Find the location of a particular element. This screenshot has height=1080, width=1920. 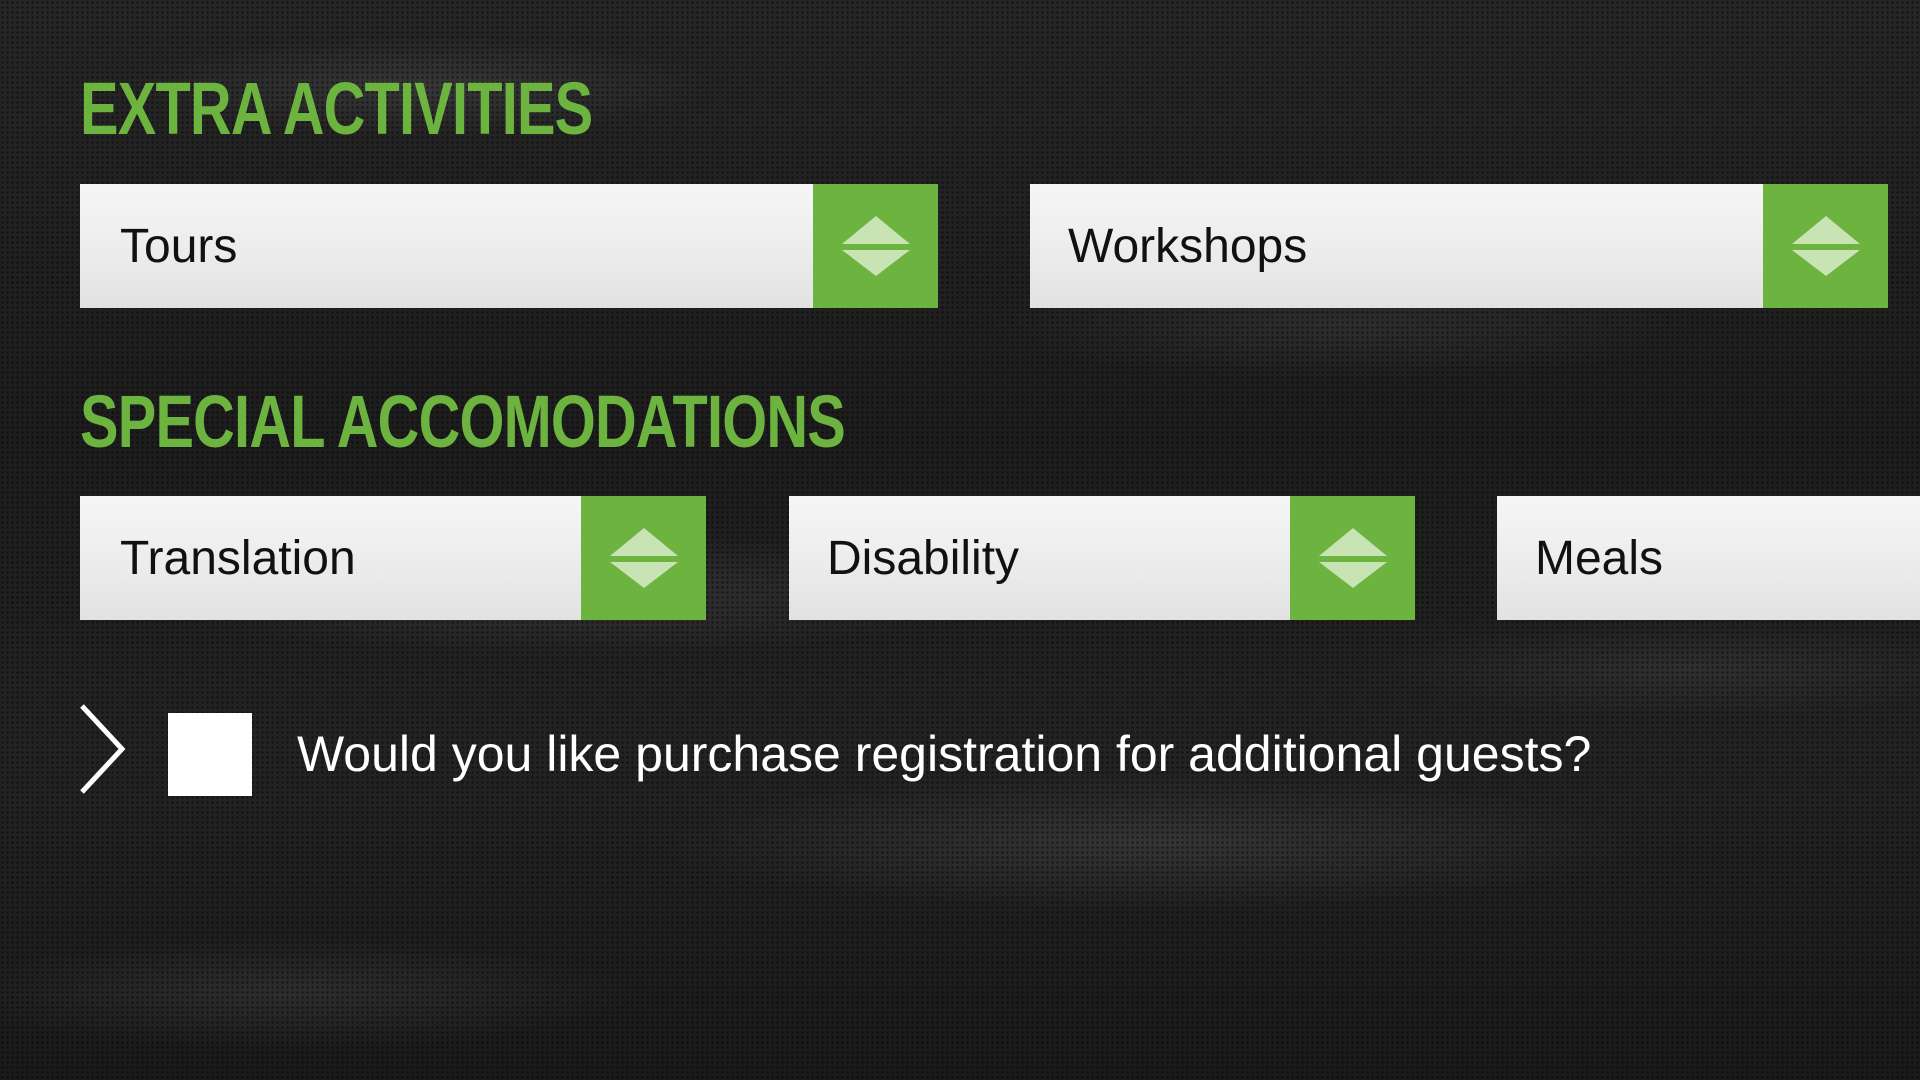

meals-select: Meals is located at coordinates (1708, 558).